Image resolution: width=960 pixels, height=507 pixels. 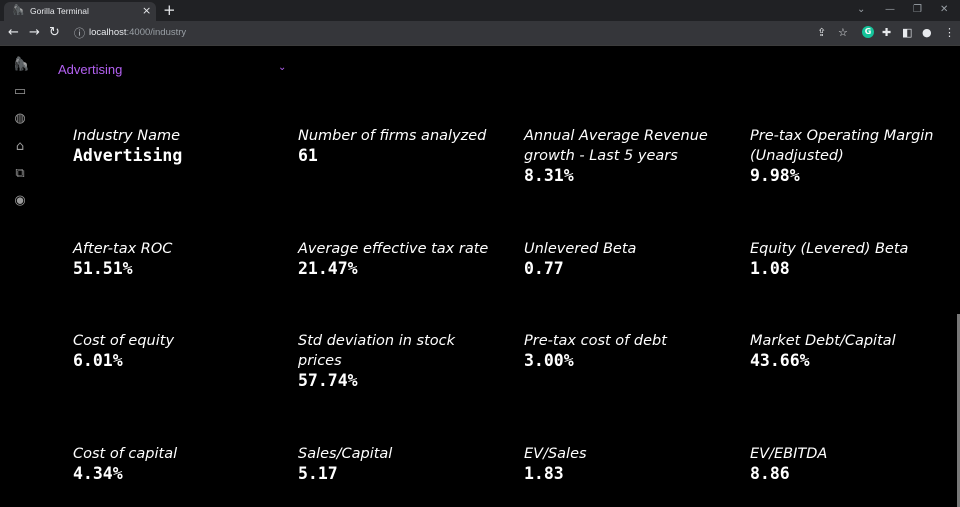 What do you see at coordinates (98, 360) in the screenshot?
I see `metric-value: 6.01%` at bounding box center [98, 360].